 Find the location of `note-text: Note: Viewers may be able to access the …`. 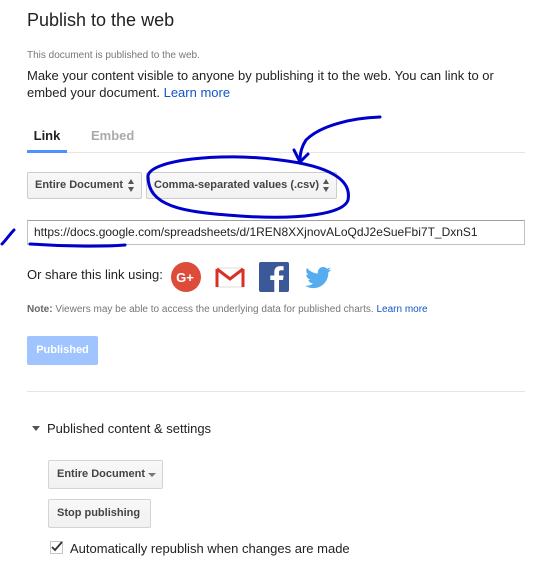

note-text: Note: Viewers may be able to access the … is located at coordinates (227, 309).